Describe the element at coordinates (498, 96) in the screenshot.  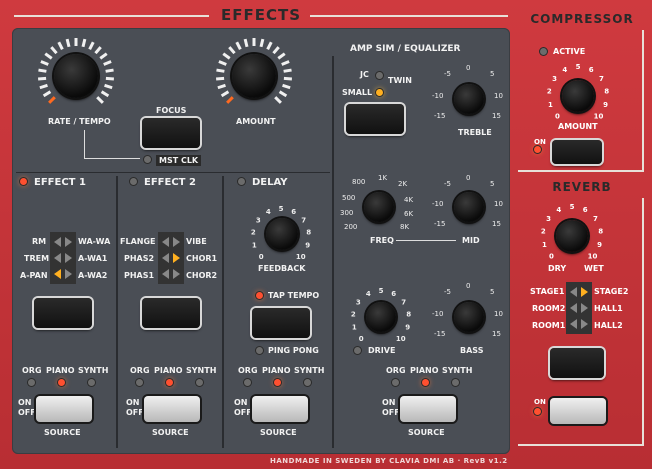
I see `treble-tick-10: 10` at that location.